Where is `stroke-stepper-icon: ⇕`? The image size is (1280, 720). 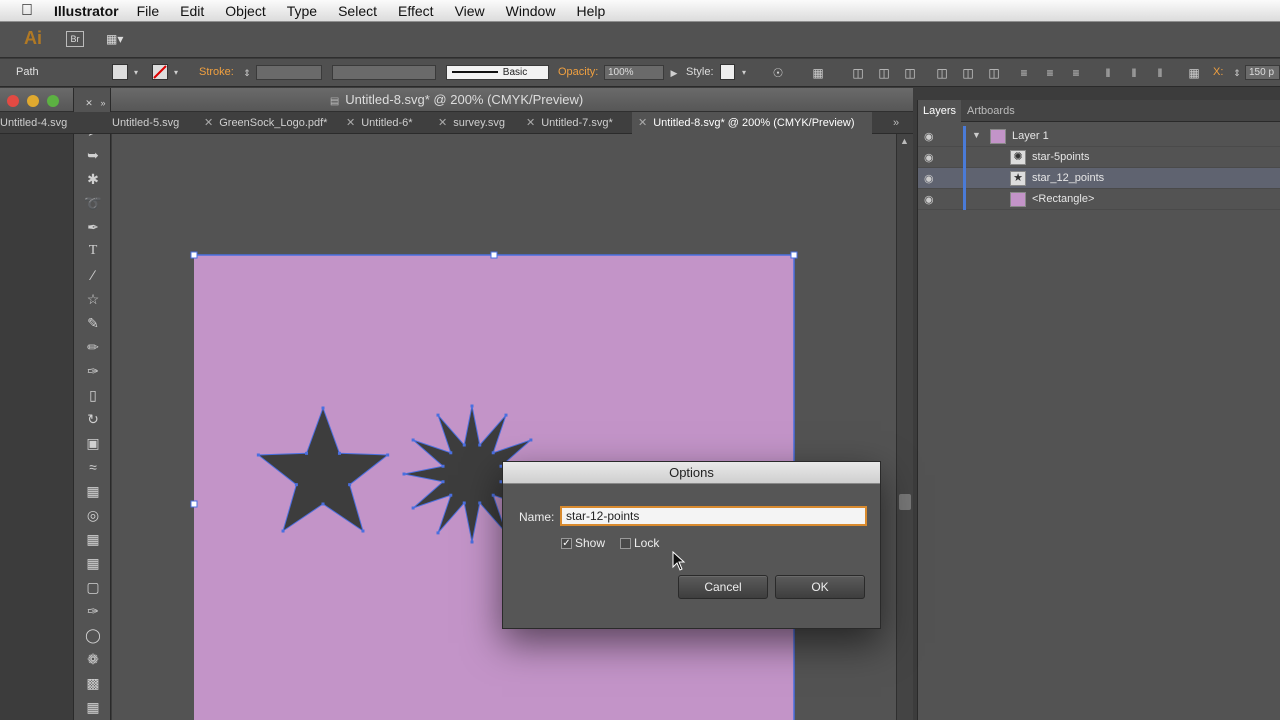 stroke-stepper-icon: ⇕ is located at coordinates (247, 73).